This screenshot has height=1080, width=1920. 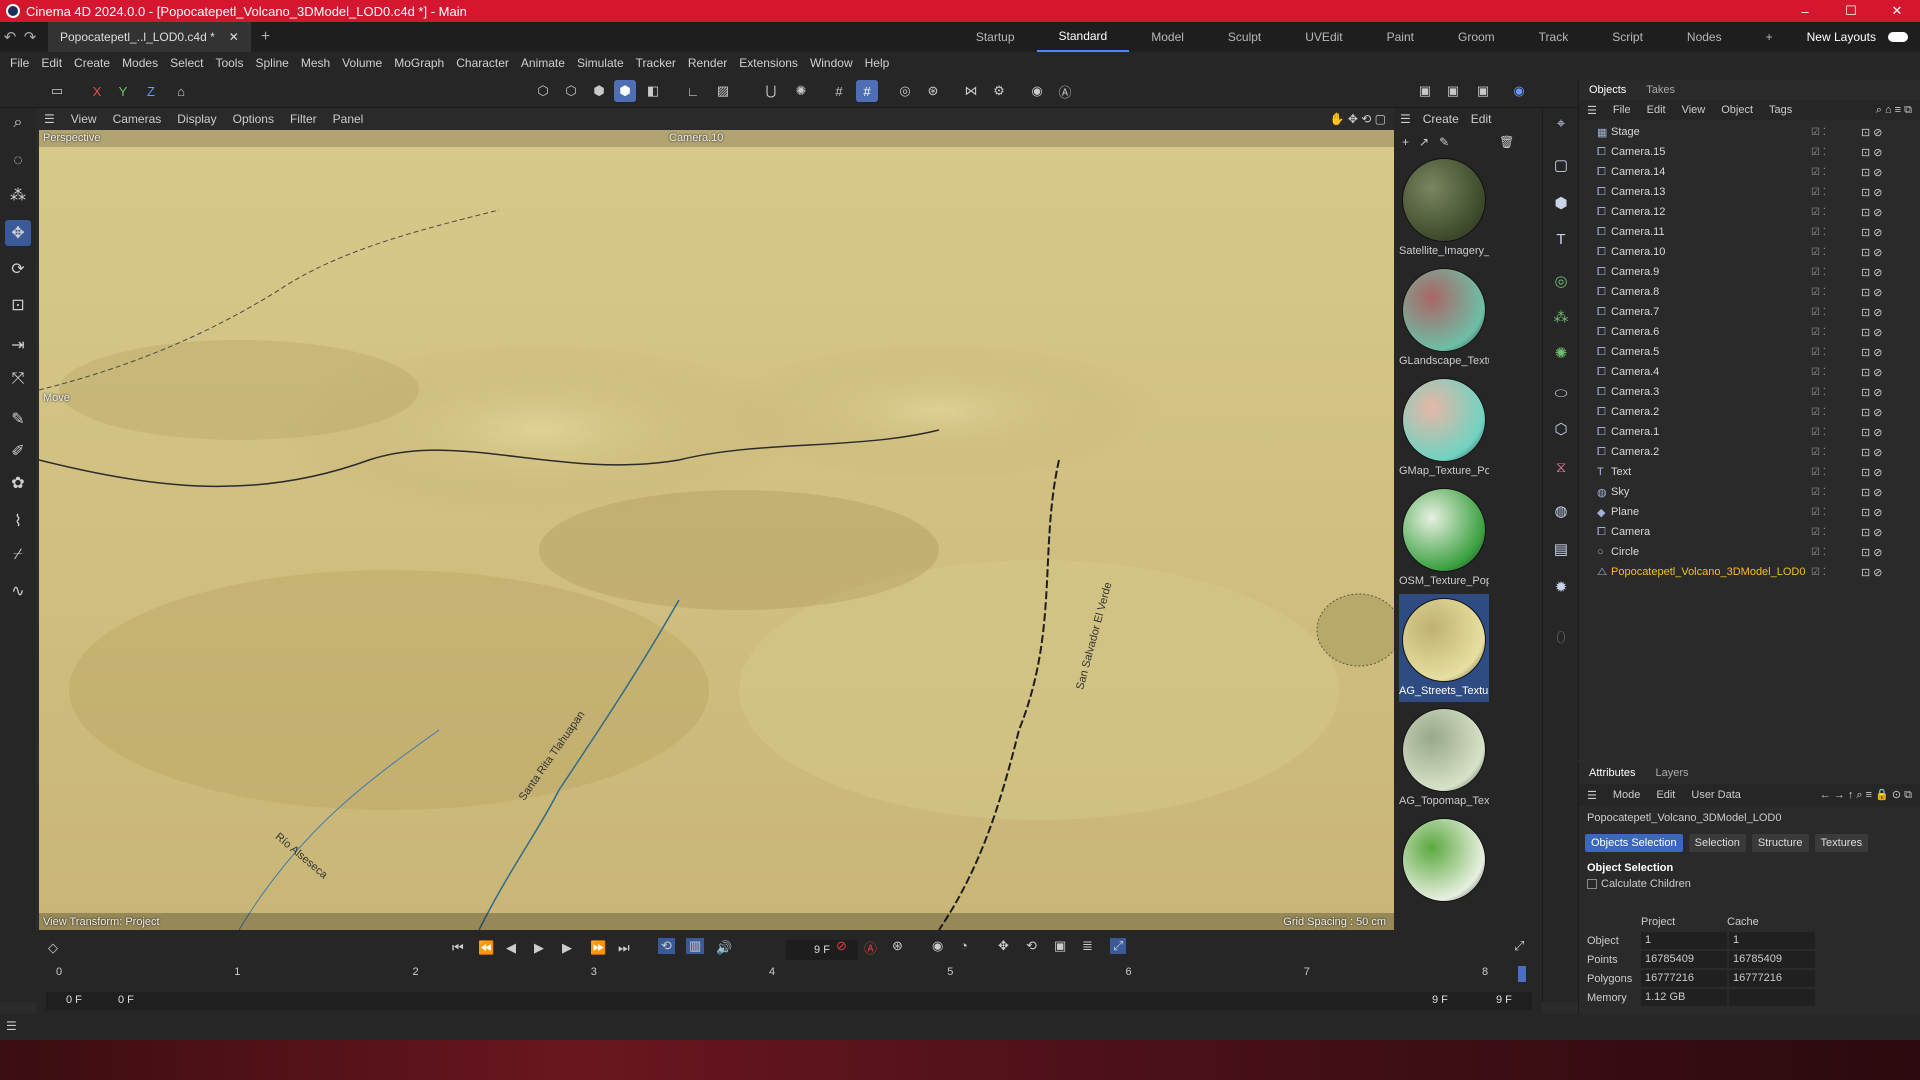 I want to click on spline-smooth-icon: ∿, so click(x=18, y=591).